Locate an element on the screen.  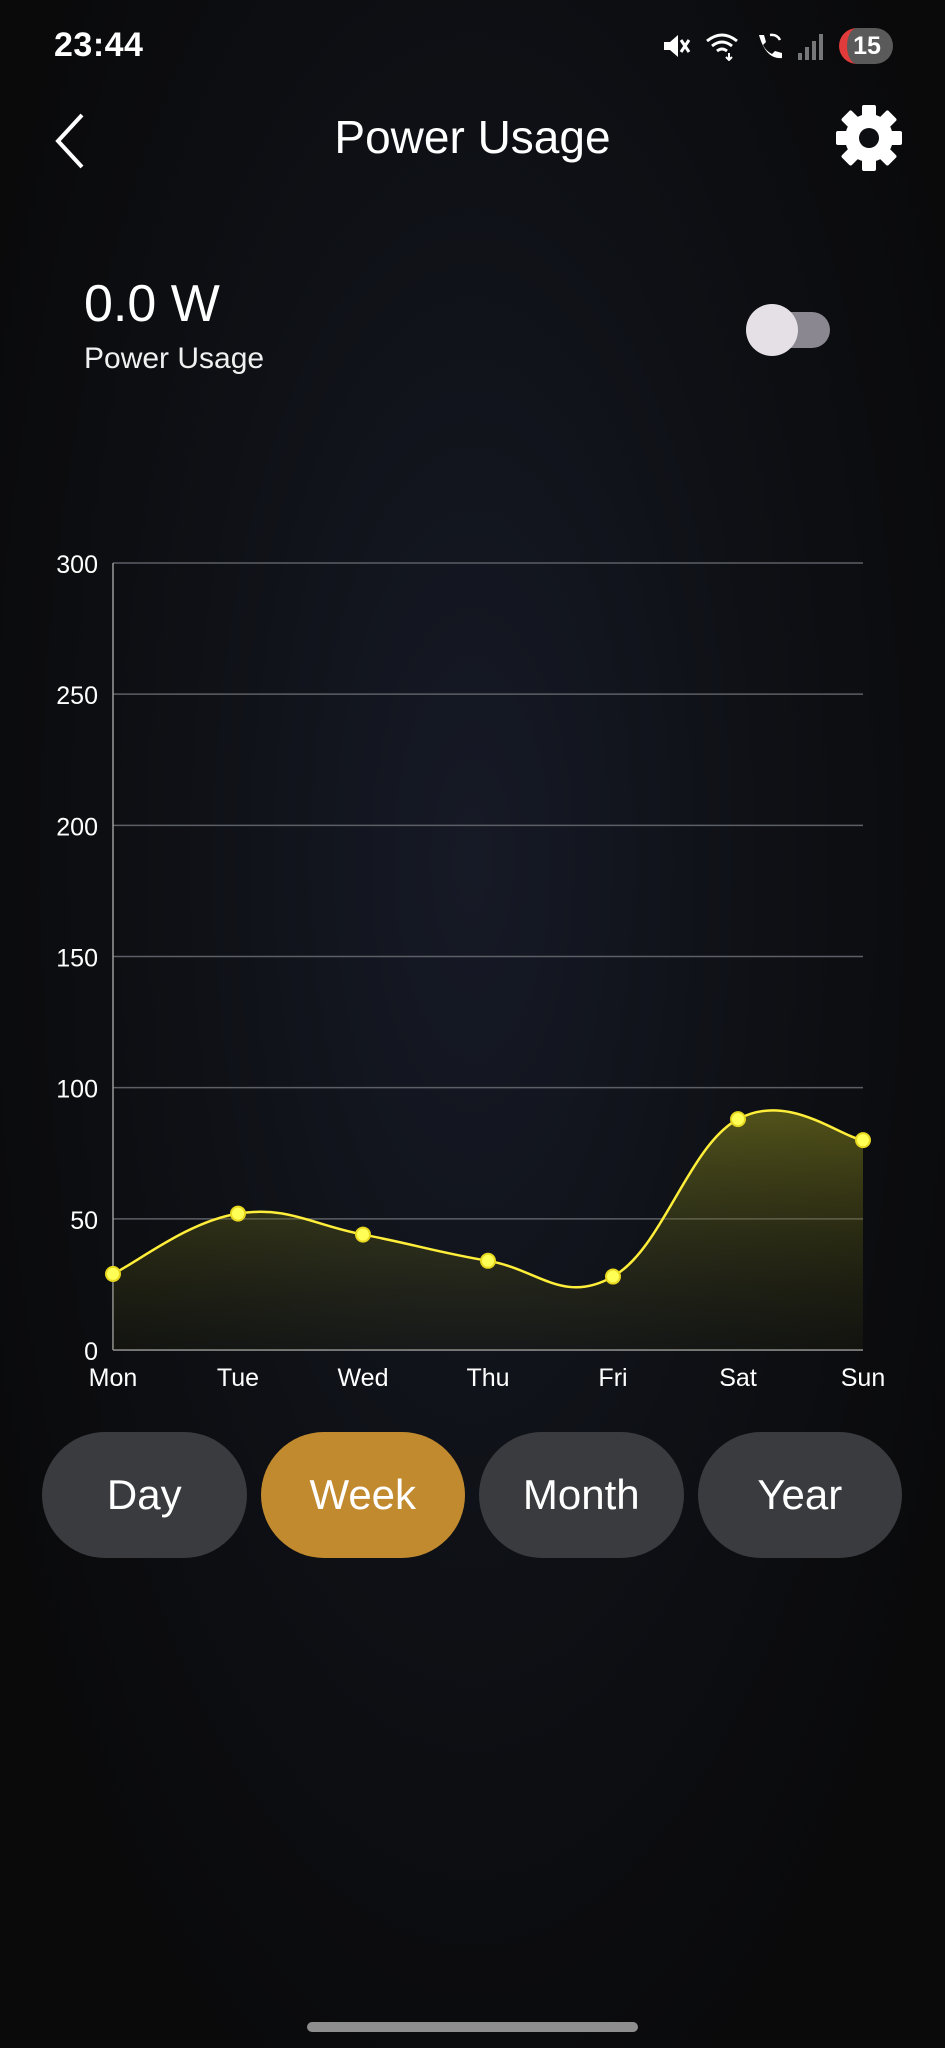
y-tick-label: 50 is located at coordinates (84, 1221).